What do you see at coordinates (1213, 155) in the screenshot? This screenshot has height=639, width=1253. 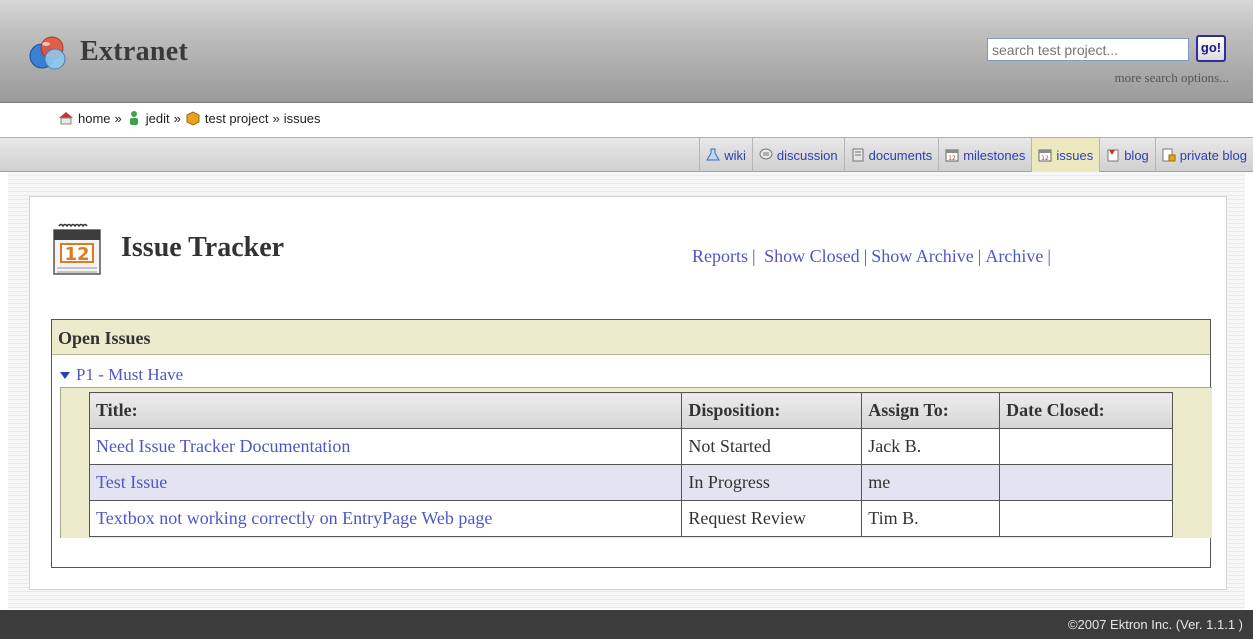 I see `tab-label: private blog` at bounding box center [1213, 155].